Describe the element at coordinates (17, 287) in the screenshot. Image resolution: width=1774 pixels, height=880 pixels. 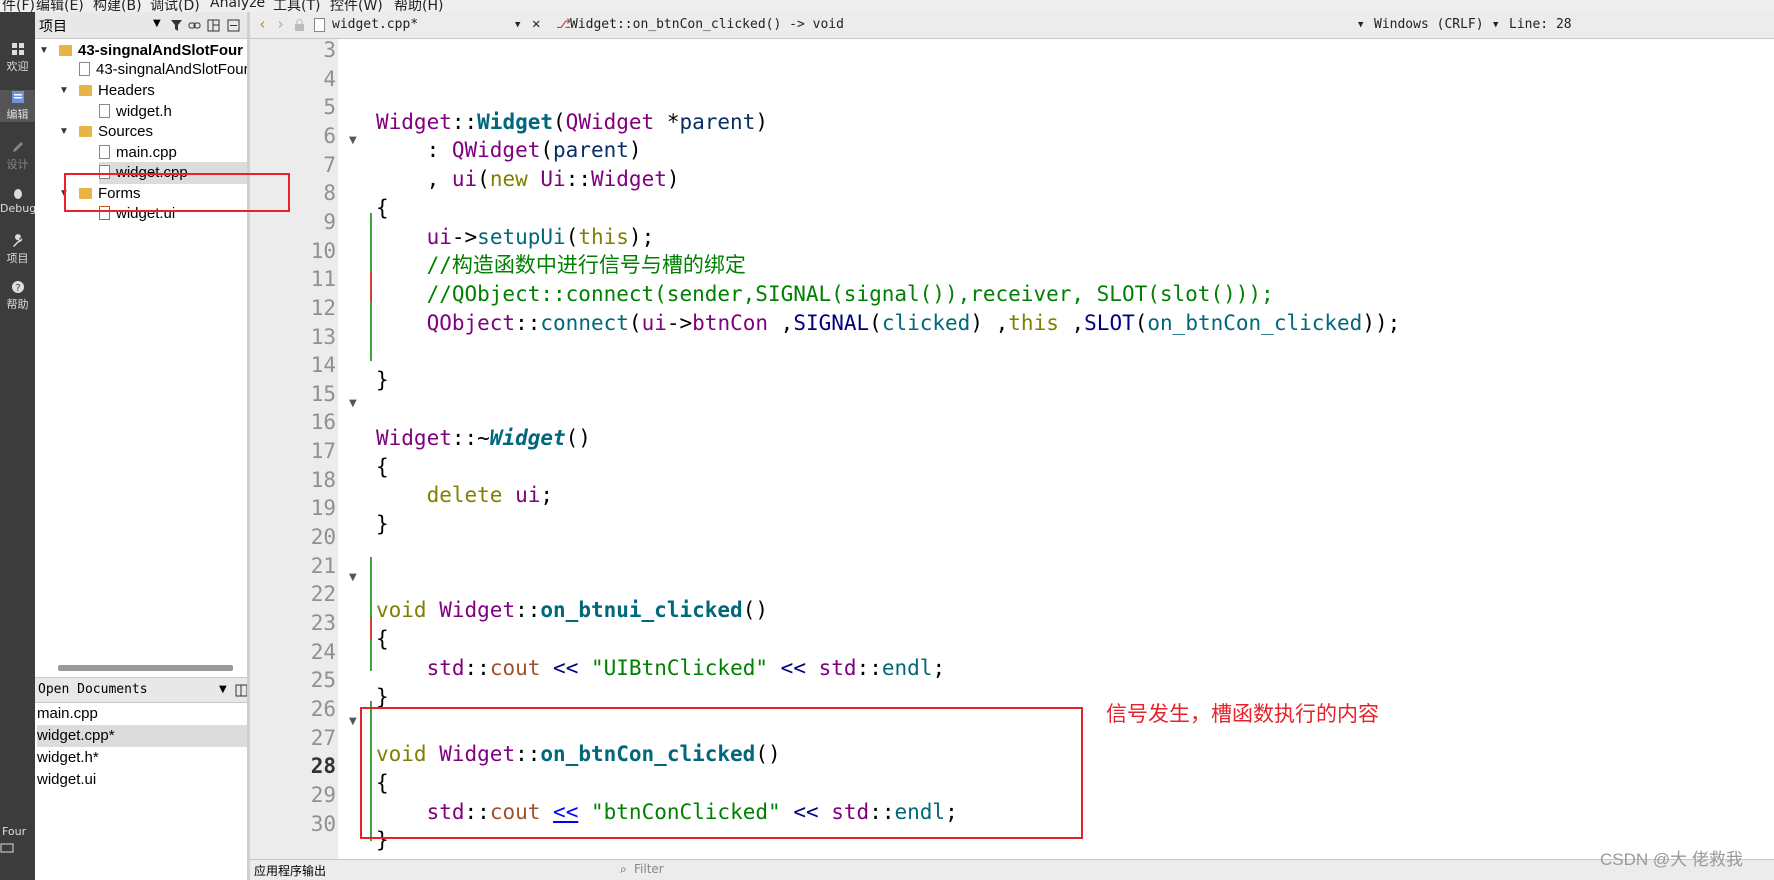
I see `help-icon: ?` at that location.